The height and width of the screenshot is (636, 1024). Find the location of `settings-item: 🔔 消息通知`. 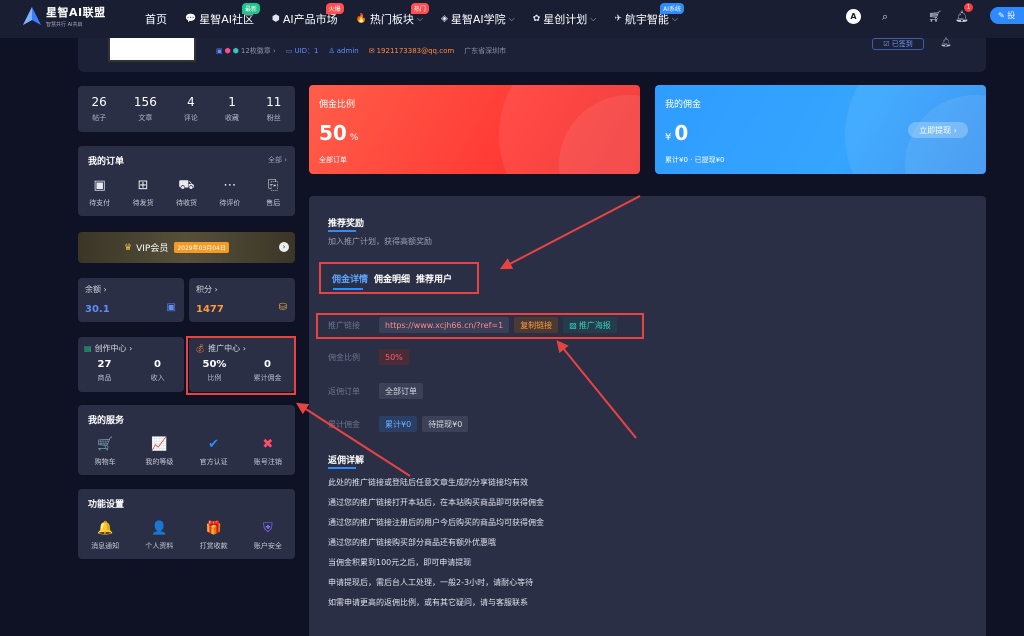

settings-item: 🔔 消息通知 is located at coordinates (105, 536).